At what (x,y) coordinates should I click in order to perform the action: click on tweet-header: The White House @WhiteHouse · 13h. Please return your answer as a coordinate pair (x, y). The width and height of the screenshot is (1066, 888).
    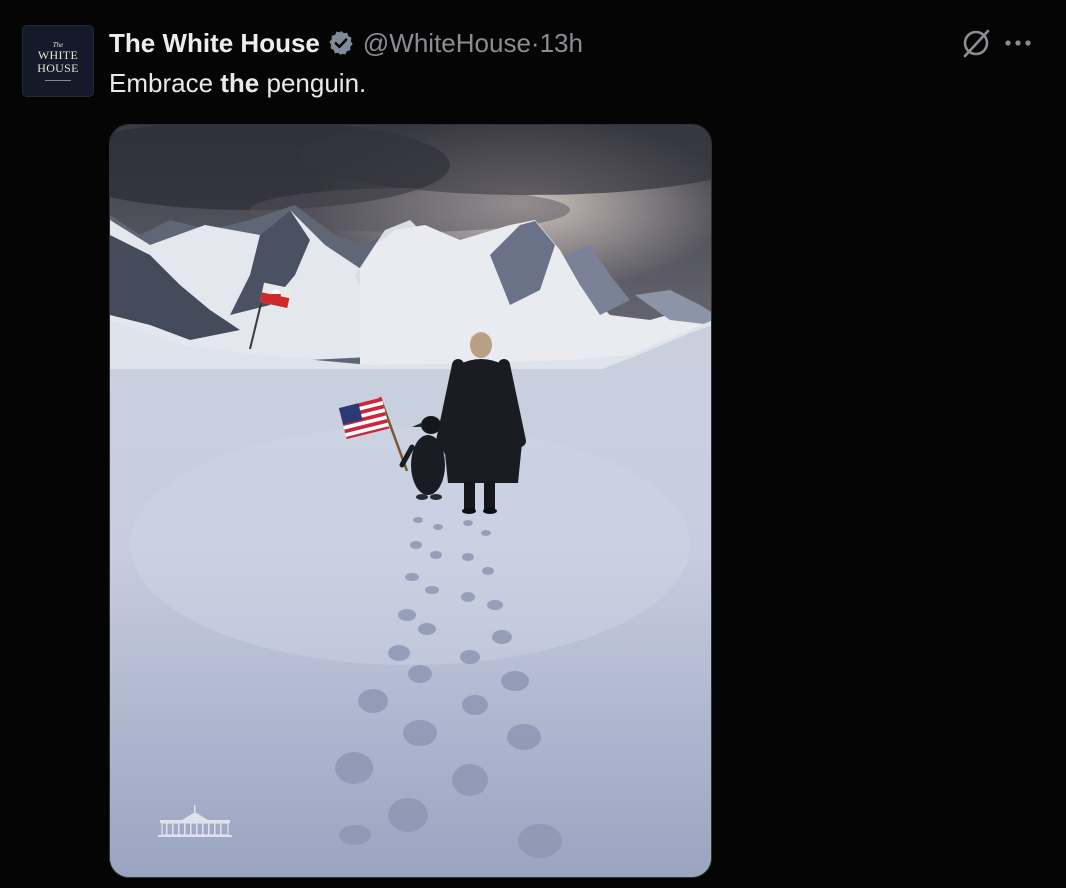
    Looking at the image, I should click on (346, 43).